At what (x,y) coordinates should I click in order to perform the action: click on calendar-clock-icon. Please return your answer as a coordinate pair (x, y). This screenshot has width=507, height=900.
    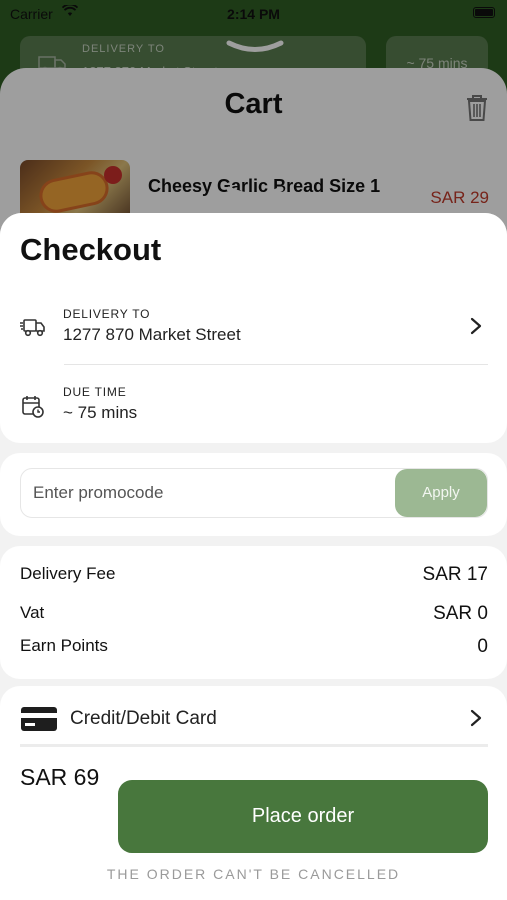
    Looking at the image, I should click on (33, 407).